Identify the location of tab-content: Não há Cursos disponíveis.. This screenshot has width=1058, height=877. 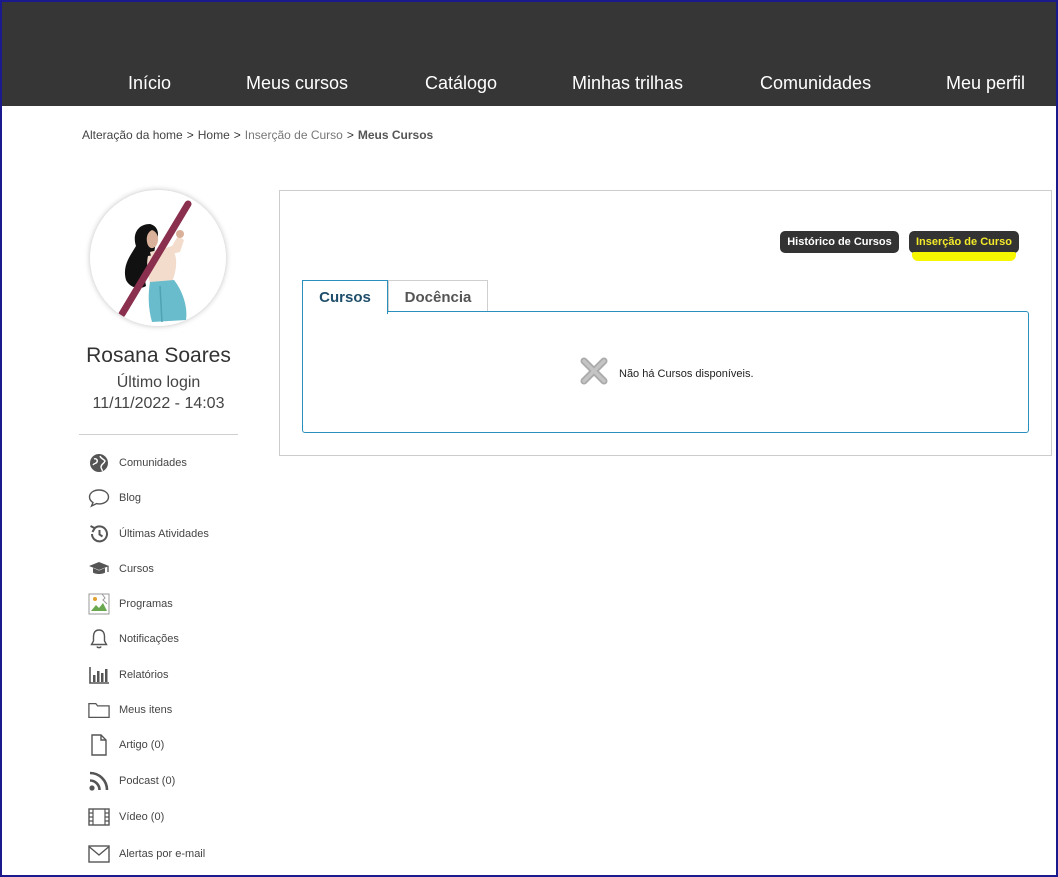
(665, 372).